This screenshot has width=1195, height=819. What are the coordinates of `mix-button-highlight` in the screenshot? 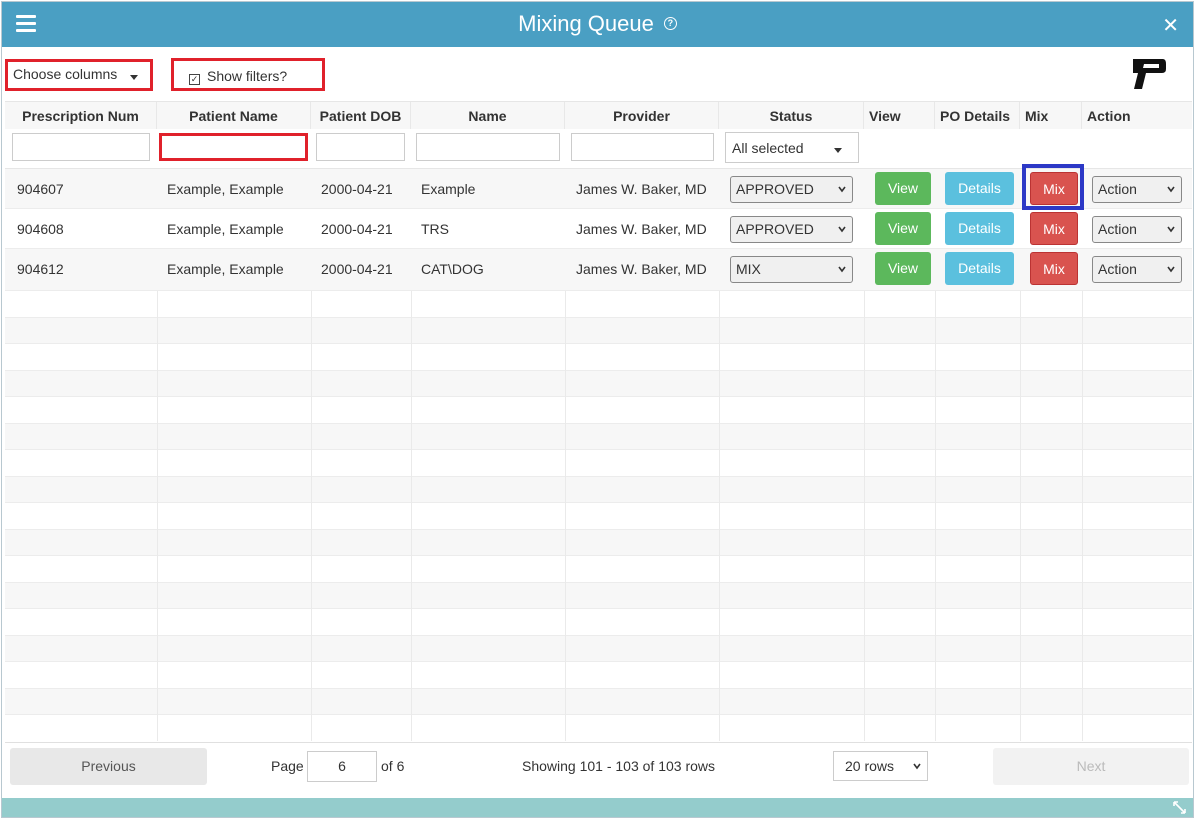 It's located at (1053, 187).